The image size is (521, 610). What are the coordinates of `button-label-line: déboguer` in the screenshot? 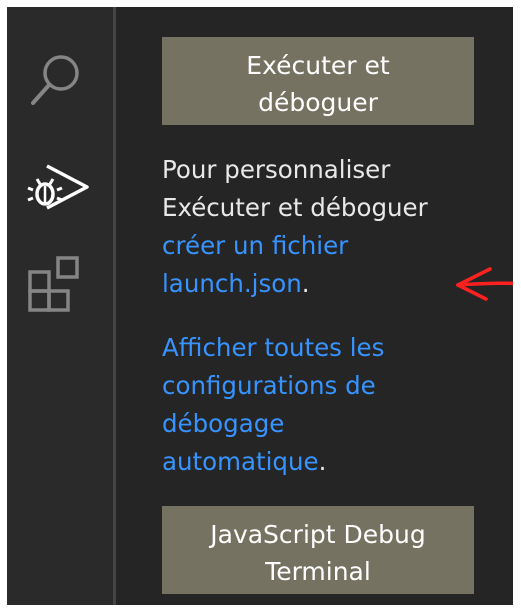 It's located at (318, 102).